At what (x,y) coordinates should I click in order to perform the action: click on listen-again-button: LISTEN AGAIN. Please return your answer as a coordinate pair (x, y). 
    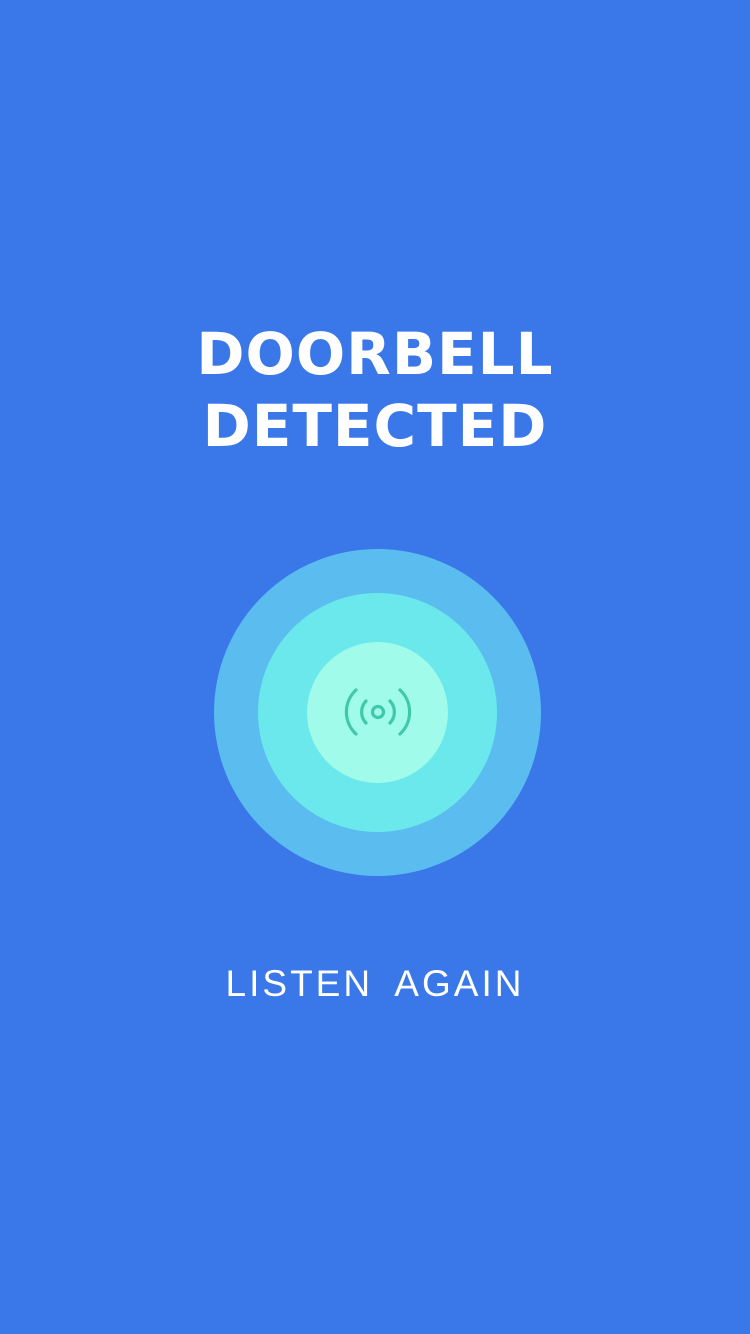
    Looking at the image, I should click on (375, 984).